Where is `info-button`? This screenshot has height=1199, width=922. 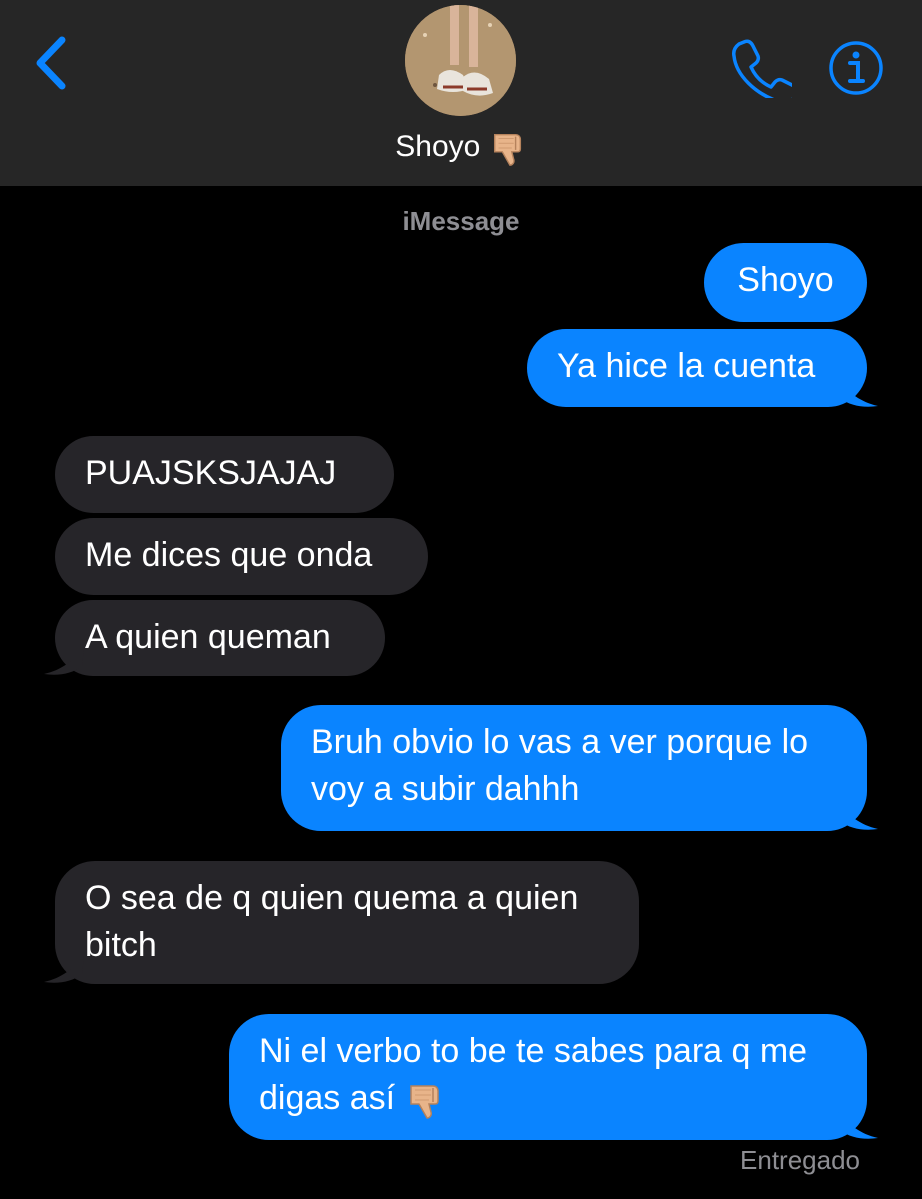
info-button is located at coordinates (856, 68).